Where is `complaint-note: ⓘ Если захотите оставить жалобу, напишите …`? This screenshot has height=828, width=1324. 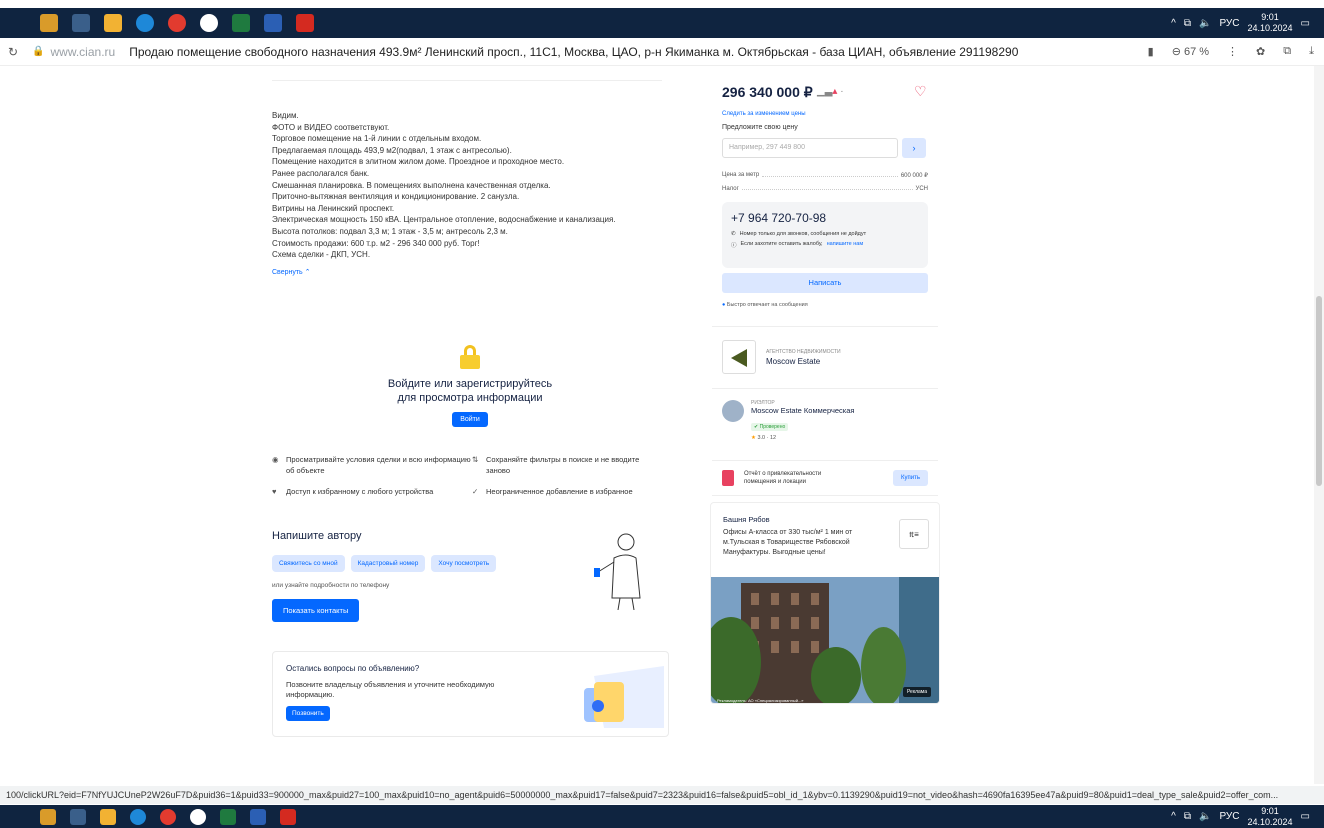 complaint-note: ⓘ Если захотите оставить жалобу, напишите … is located at coordinates (797, 245).